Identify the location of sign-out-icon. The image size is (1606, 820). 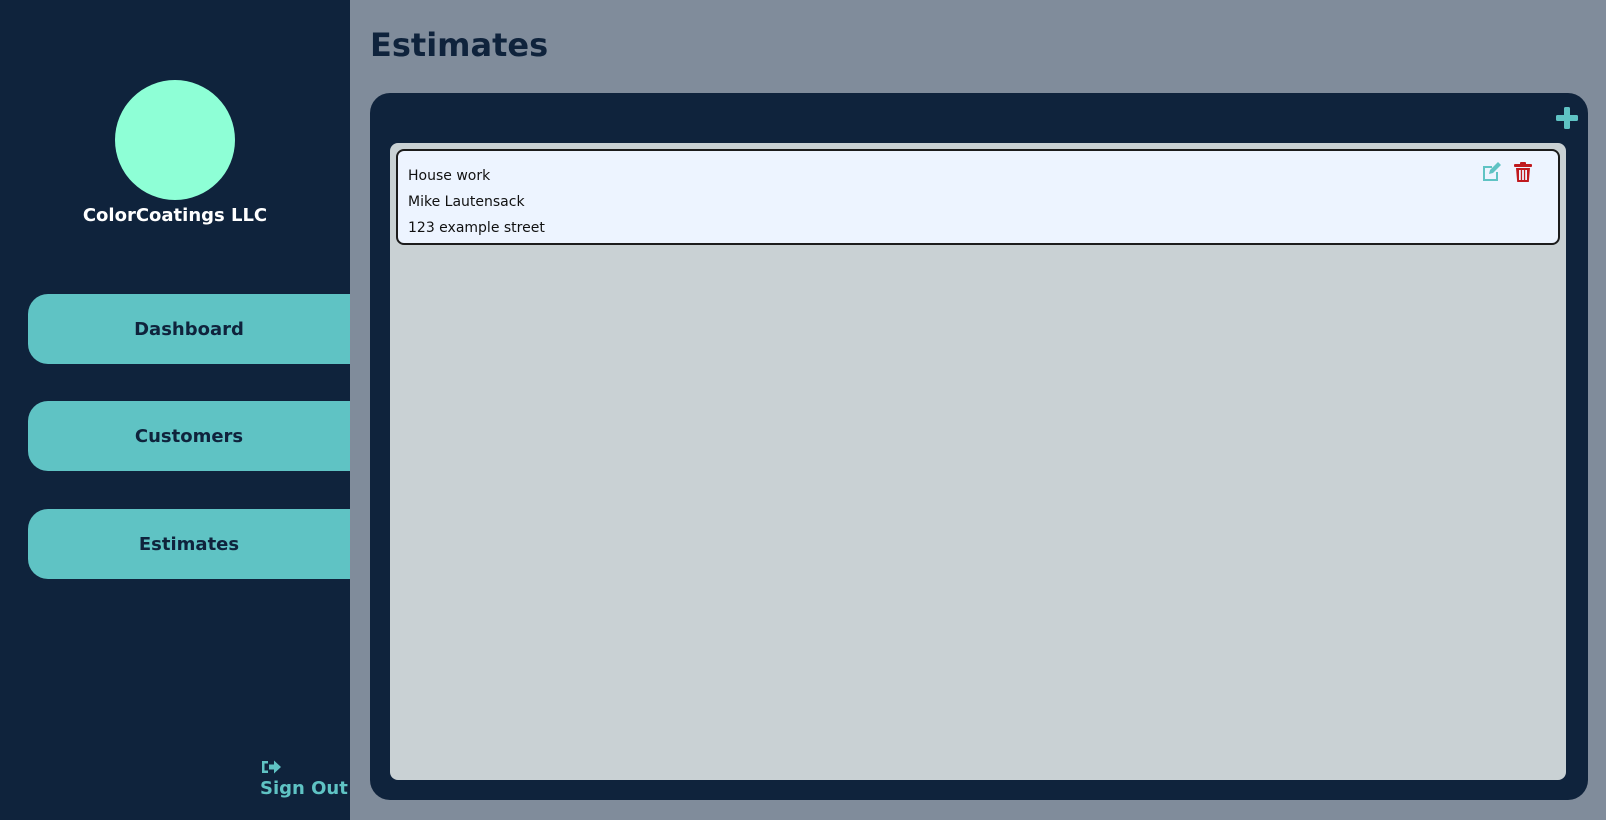
(271, 767).